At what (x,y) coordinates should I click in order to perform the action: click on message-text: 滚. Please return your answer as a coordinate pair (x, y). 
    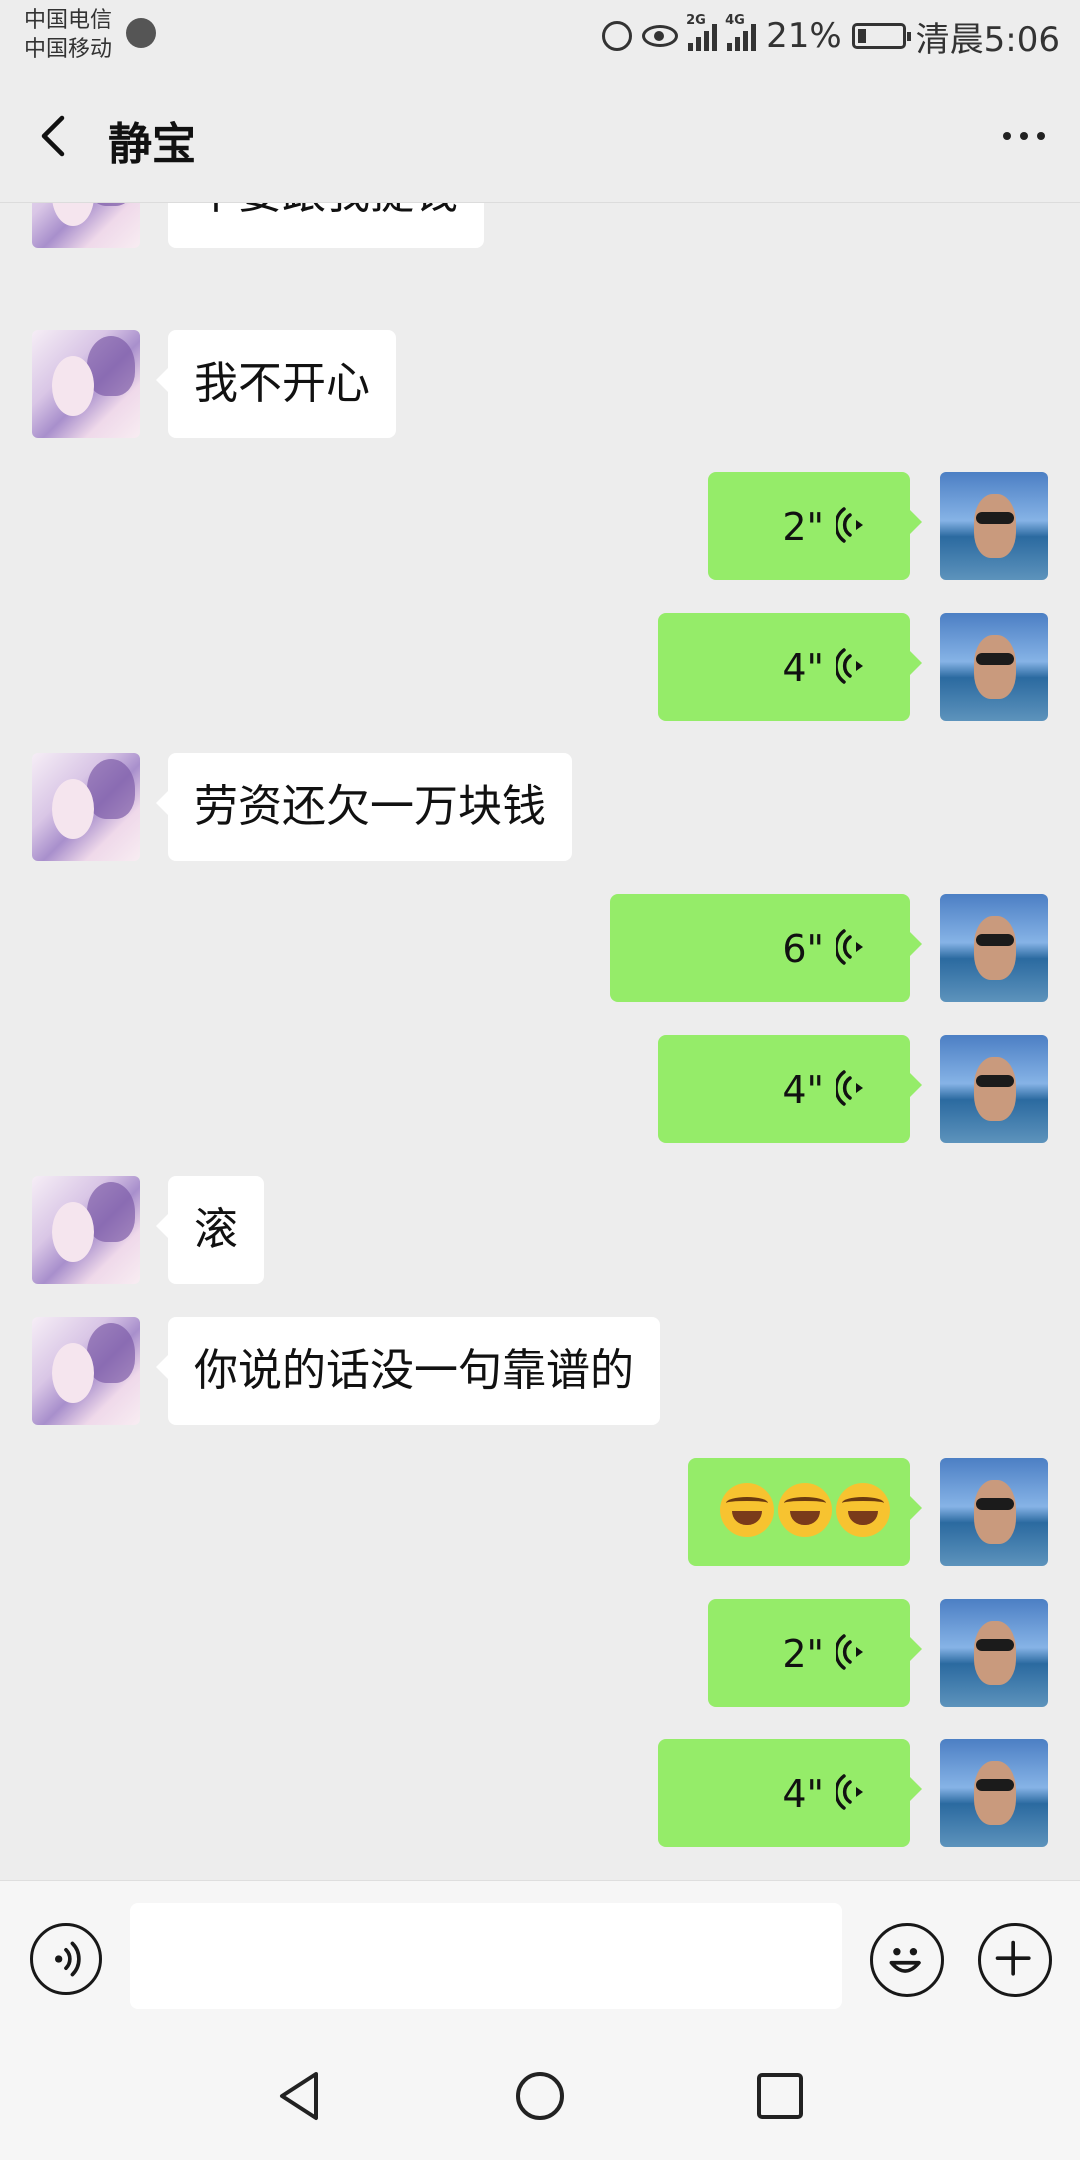
    Looking at the image, I should click on (216, 1229).